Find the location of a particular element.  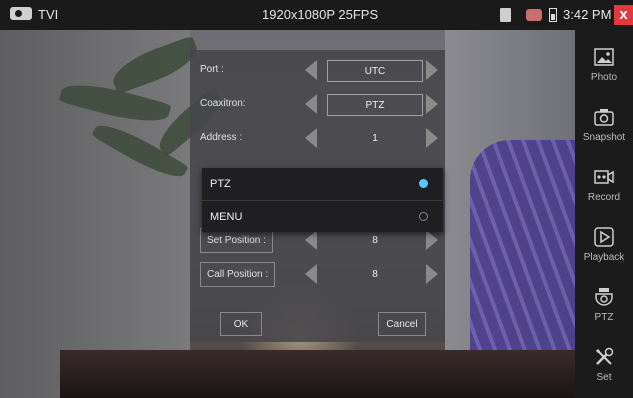

sidebar-item-label: Set is located at coordinates (604, 377).